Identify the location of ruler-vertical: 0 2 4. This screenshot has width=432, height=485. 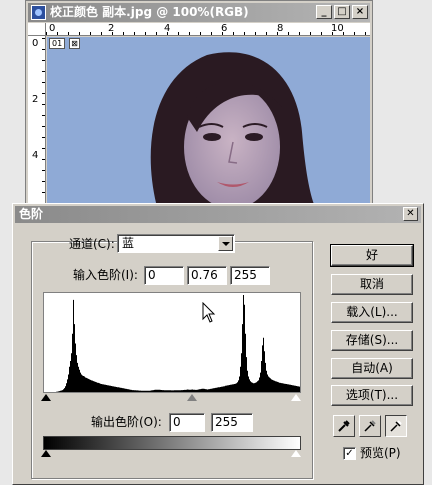
(37, 120).